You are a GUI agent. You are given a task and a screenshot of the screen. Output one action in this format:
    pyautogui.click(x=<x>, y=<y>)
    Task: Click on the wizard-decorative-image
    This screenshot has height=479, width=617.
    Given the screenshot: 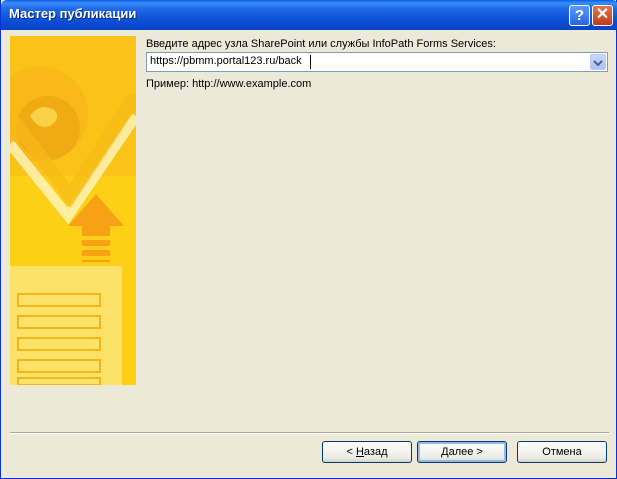 What is the action you would take?
    pyautogui.click(x=73, y=210)
    